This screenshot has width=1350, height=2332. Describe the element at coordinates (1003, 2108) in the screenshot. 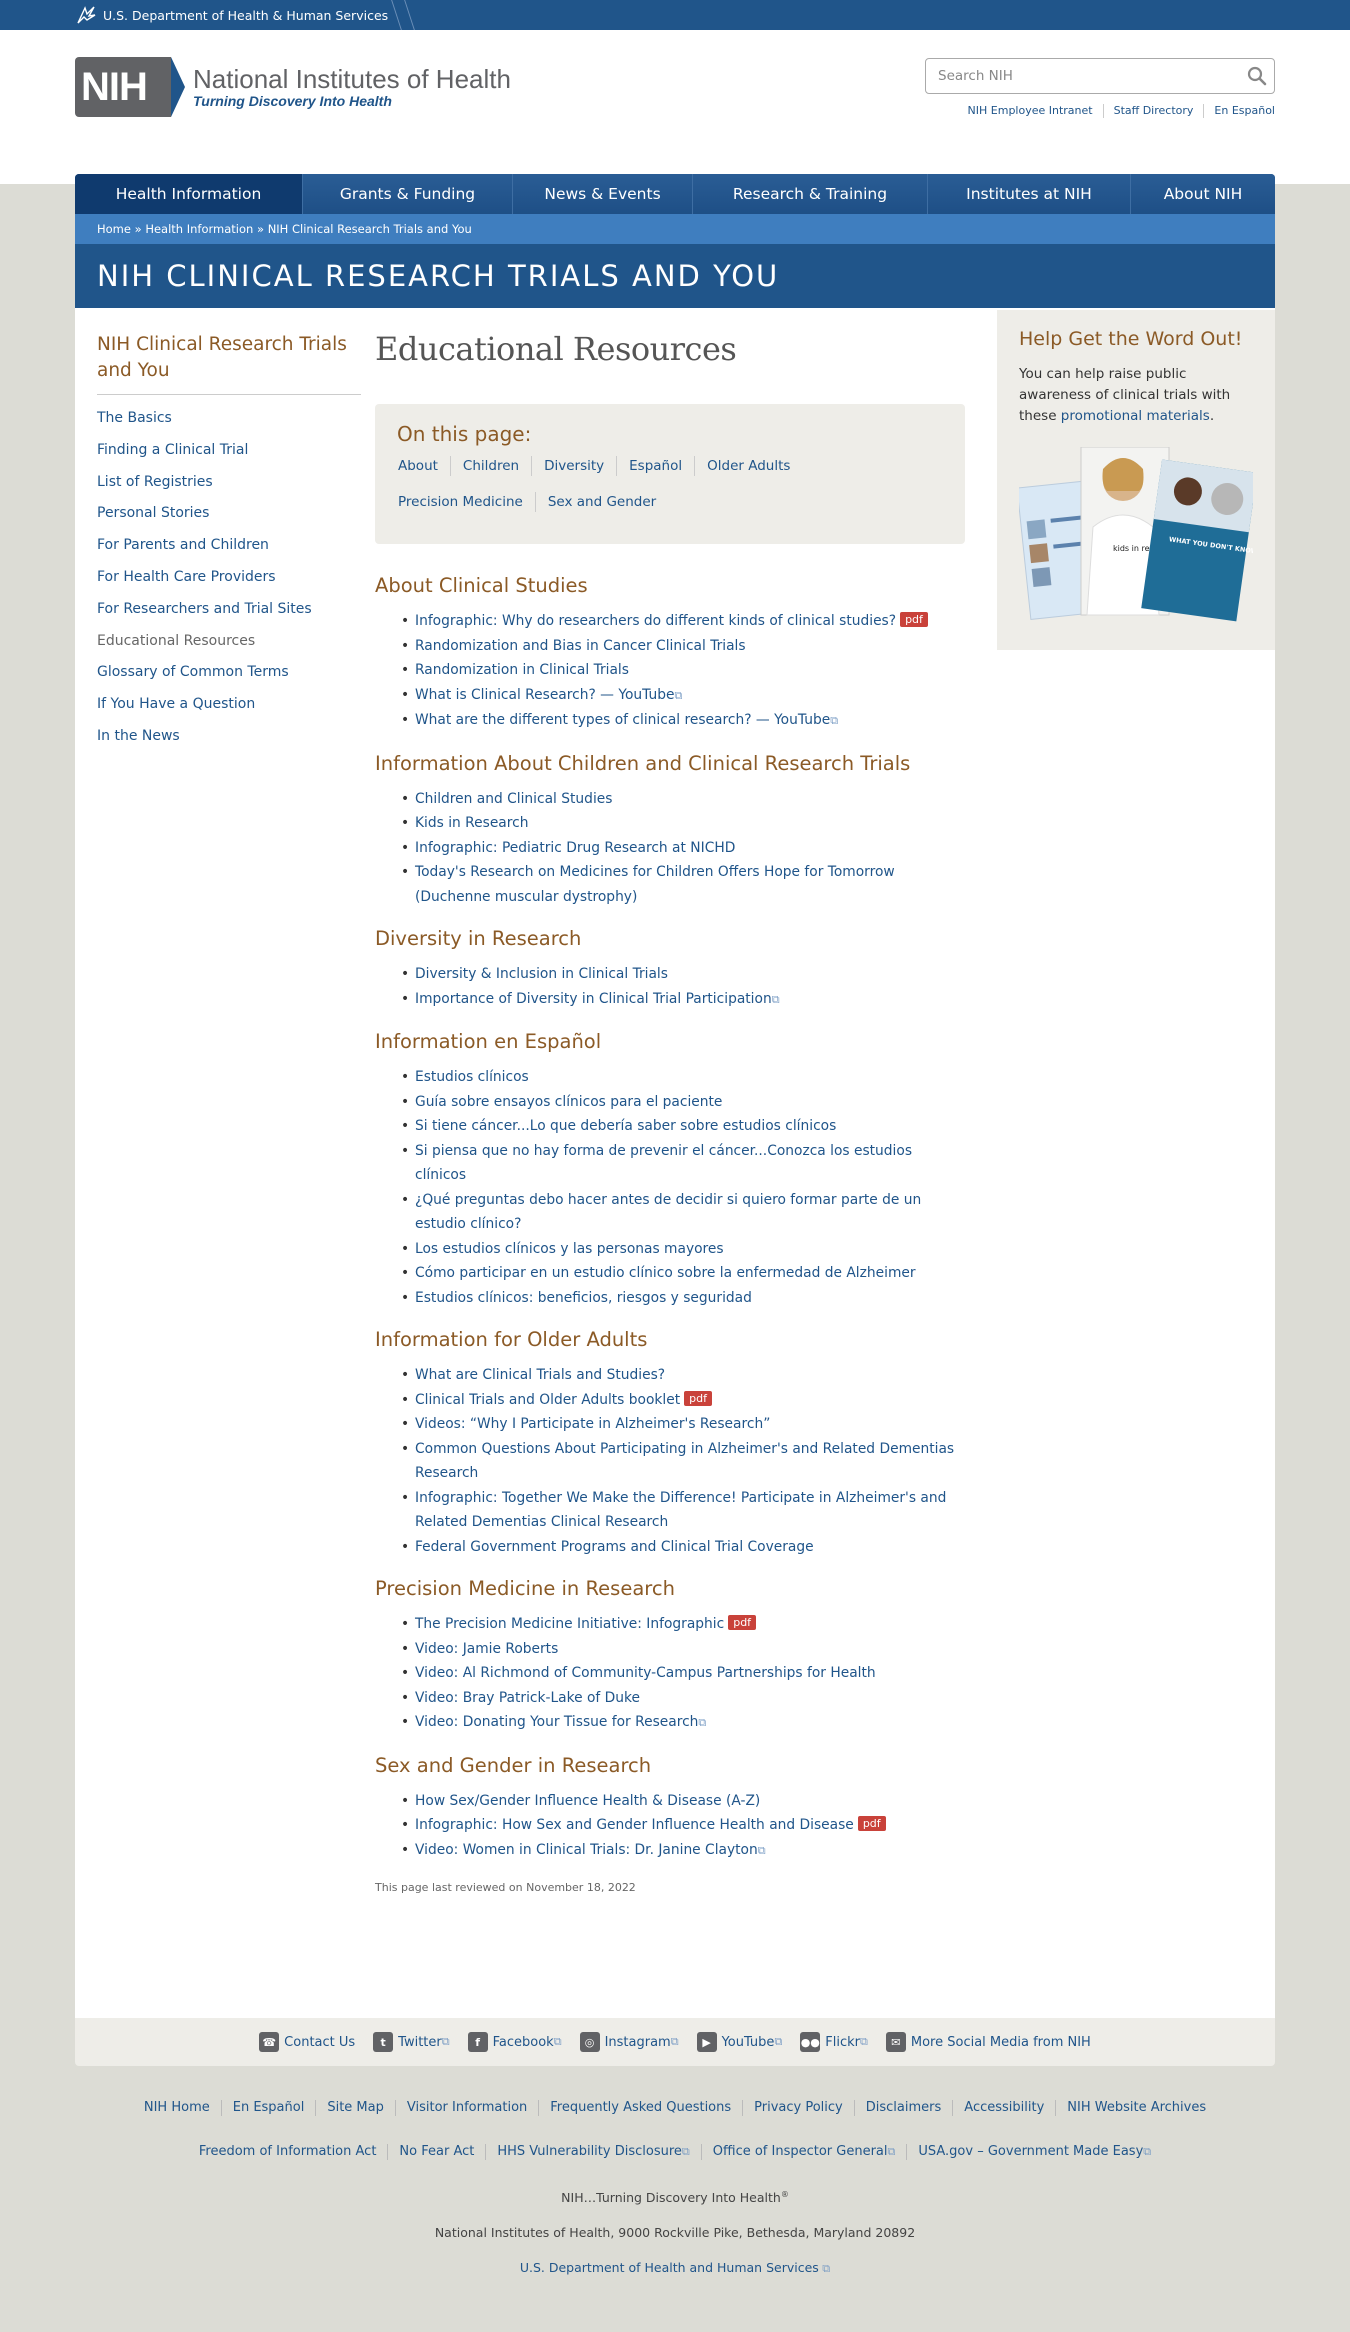

I see `footer-link-accessibility: Accessibility` at that location.